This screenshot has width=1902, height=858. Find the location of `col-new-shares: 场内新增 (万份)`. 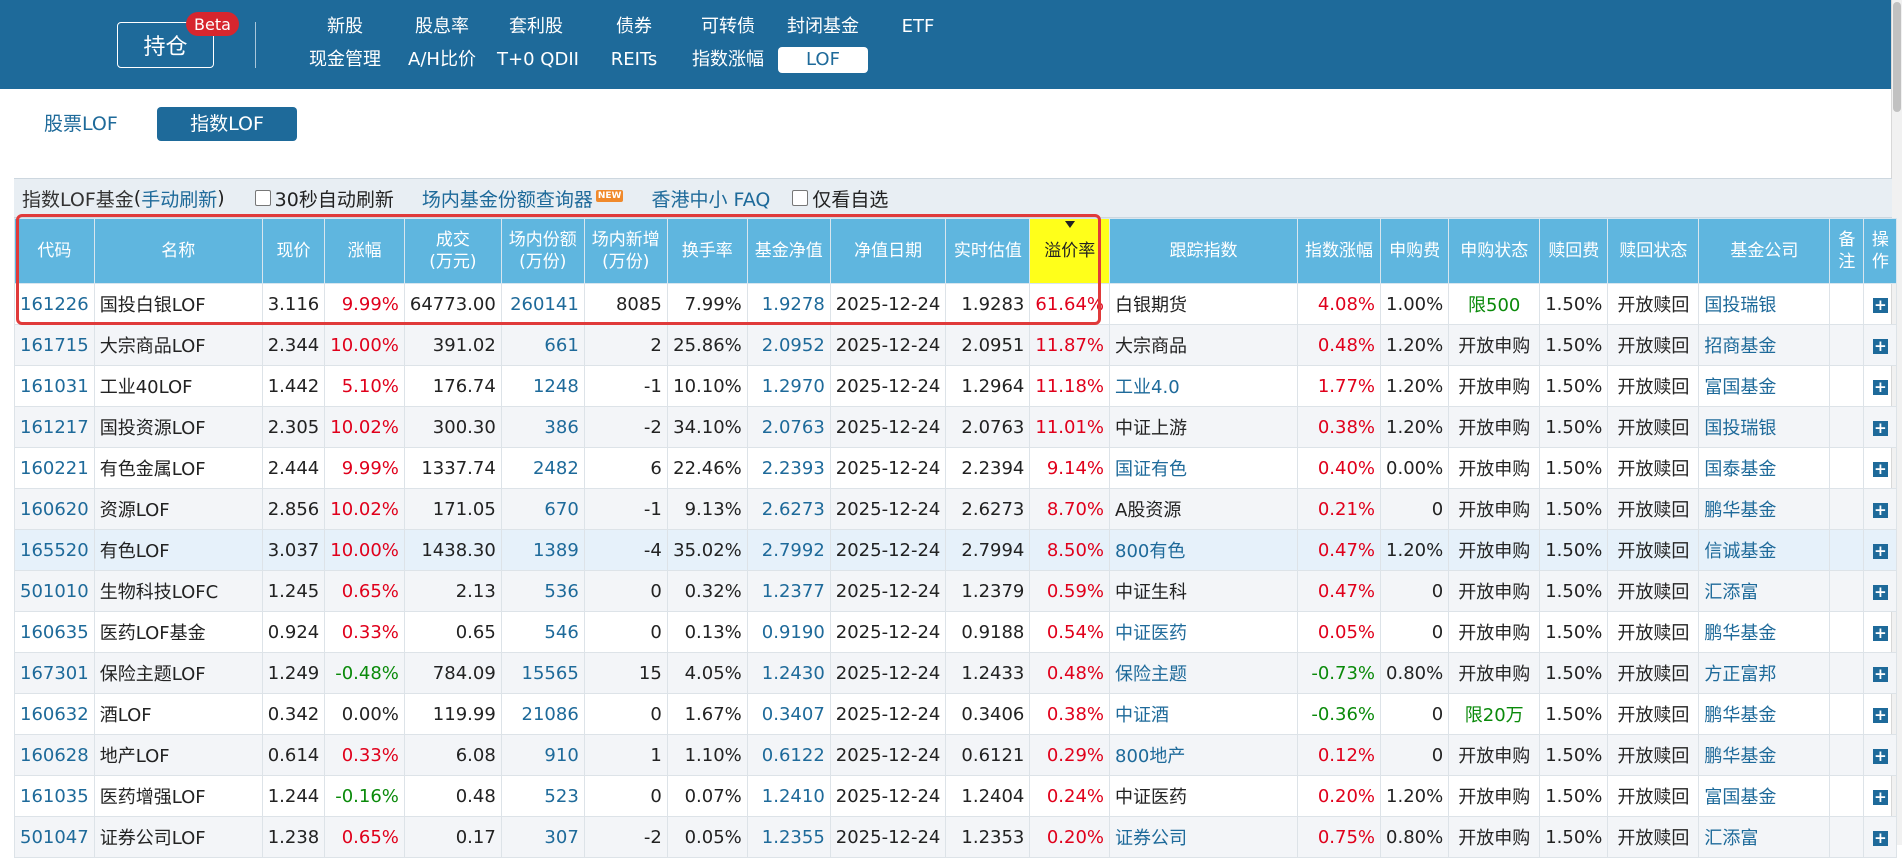

col-new-shares: 场内新增 (万份) is located at coordinates (625, 251).